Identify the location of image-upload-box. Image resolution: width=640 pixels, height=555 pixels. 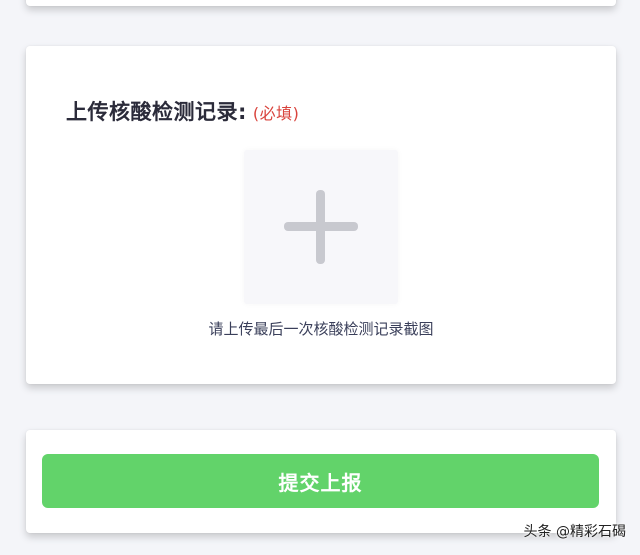
(321, 227).